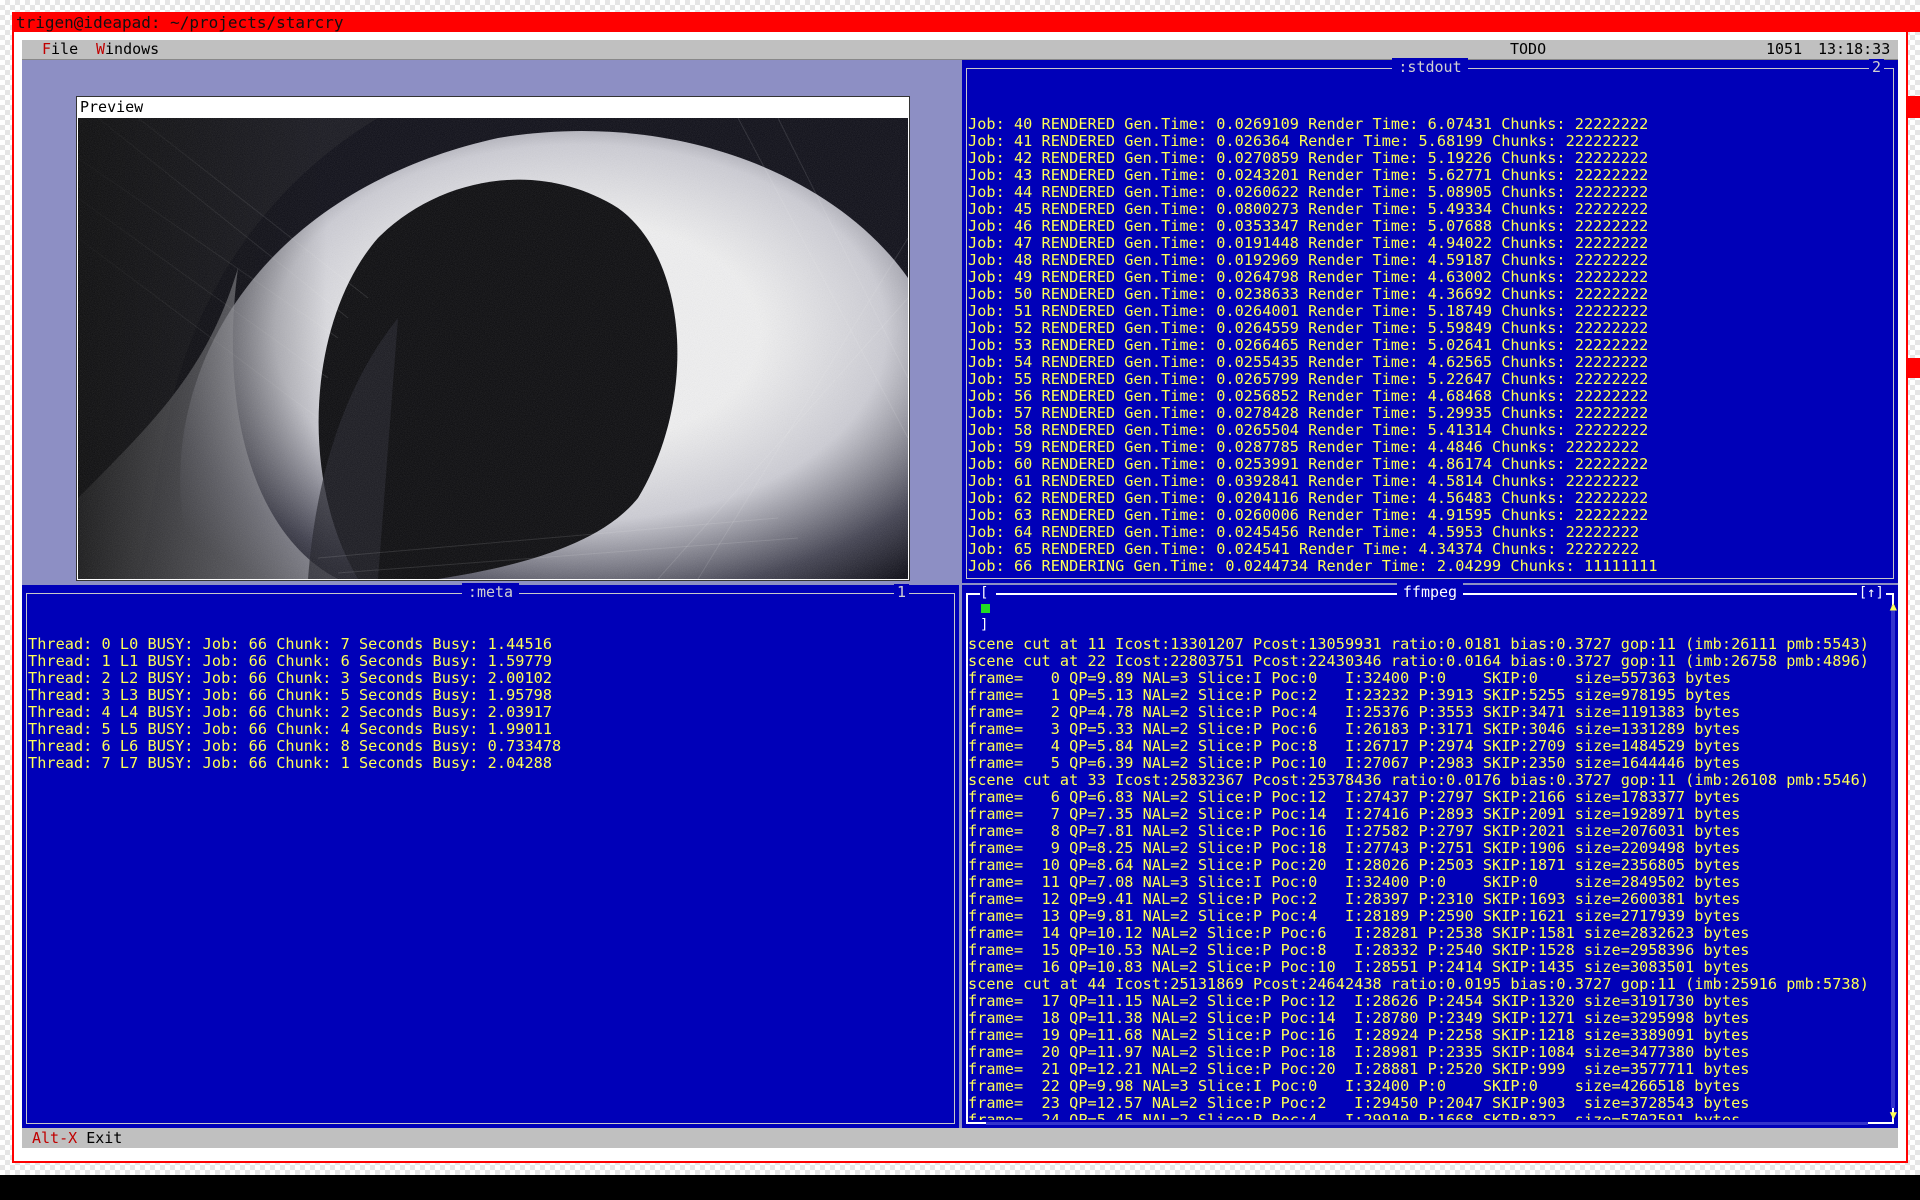  What do you see at coordinates (101, 49) in the screenshot?
I see `menu-windows-hotkey: W` at bounding box center [101, 49].